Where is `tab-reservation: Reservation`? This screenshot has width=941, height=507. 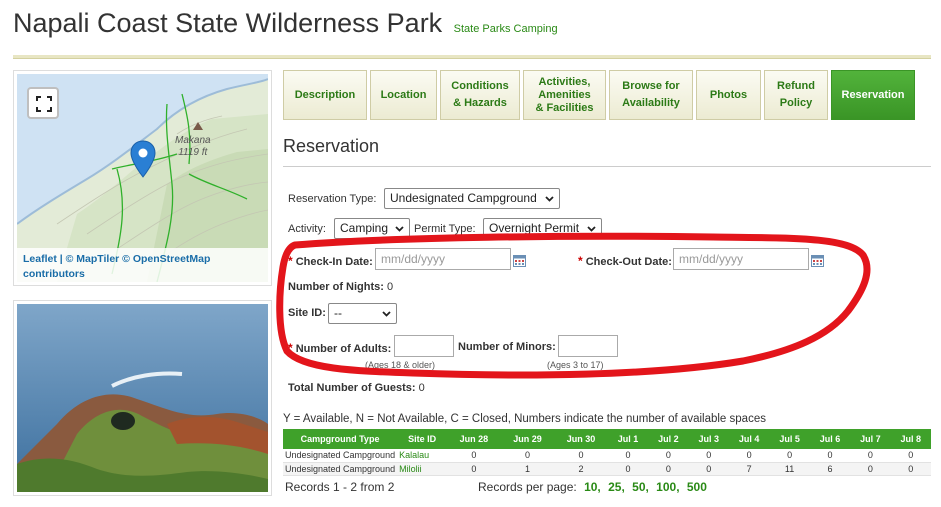 tab-reservation: Reservation is located at coordinates (873, 95).